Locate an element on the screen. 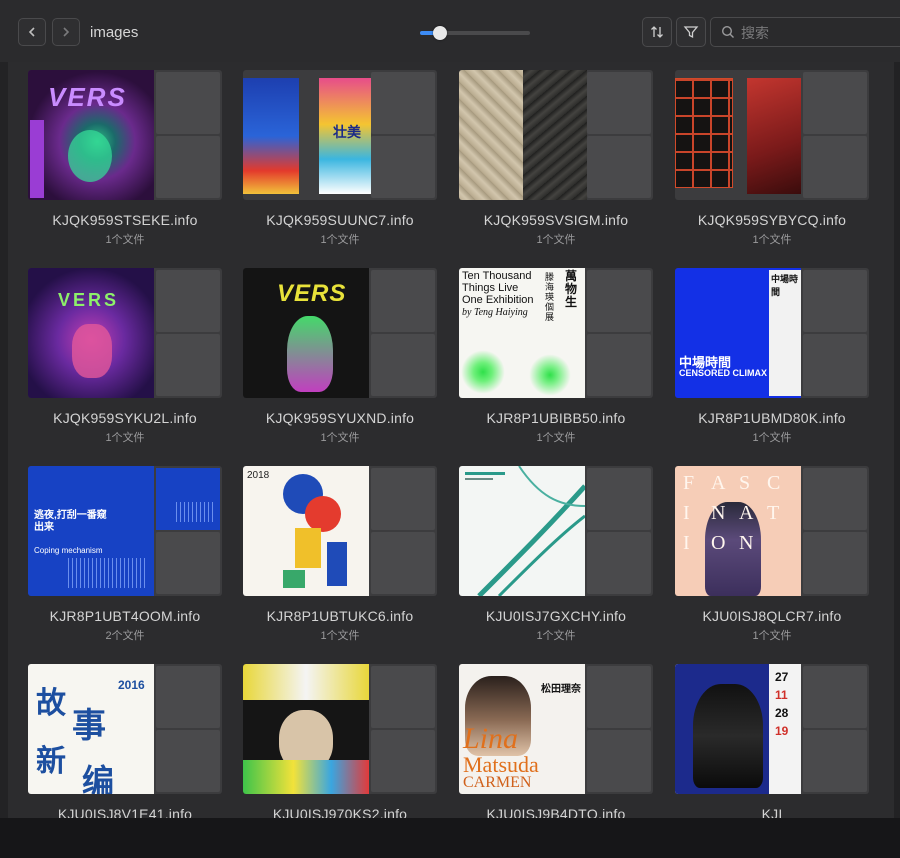 This screenshot has height=858, width=900. filter-button is located at coordinates (691, 32).